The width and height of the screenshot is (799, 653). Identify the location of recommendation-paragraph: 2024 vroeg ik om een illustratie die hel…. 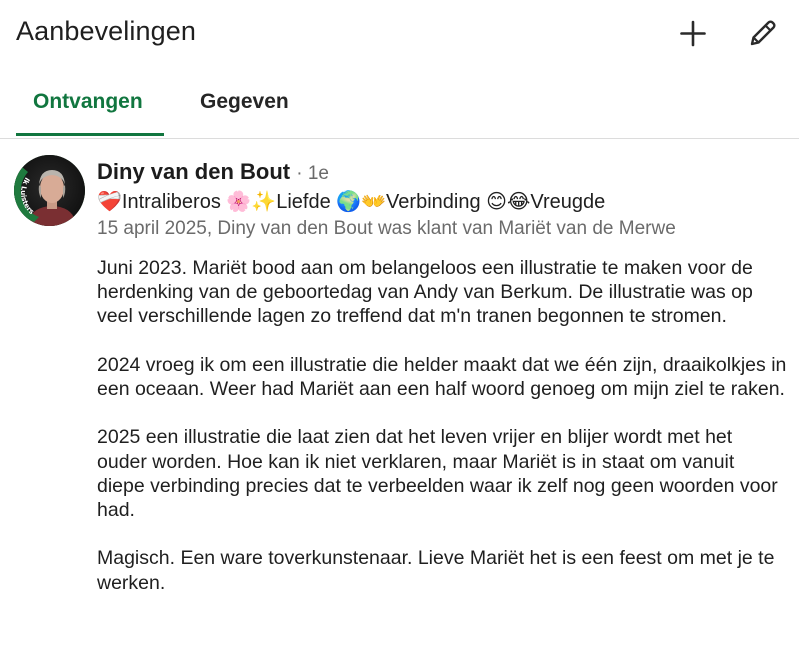
(442, 376).